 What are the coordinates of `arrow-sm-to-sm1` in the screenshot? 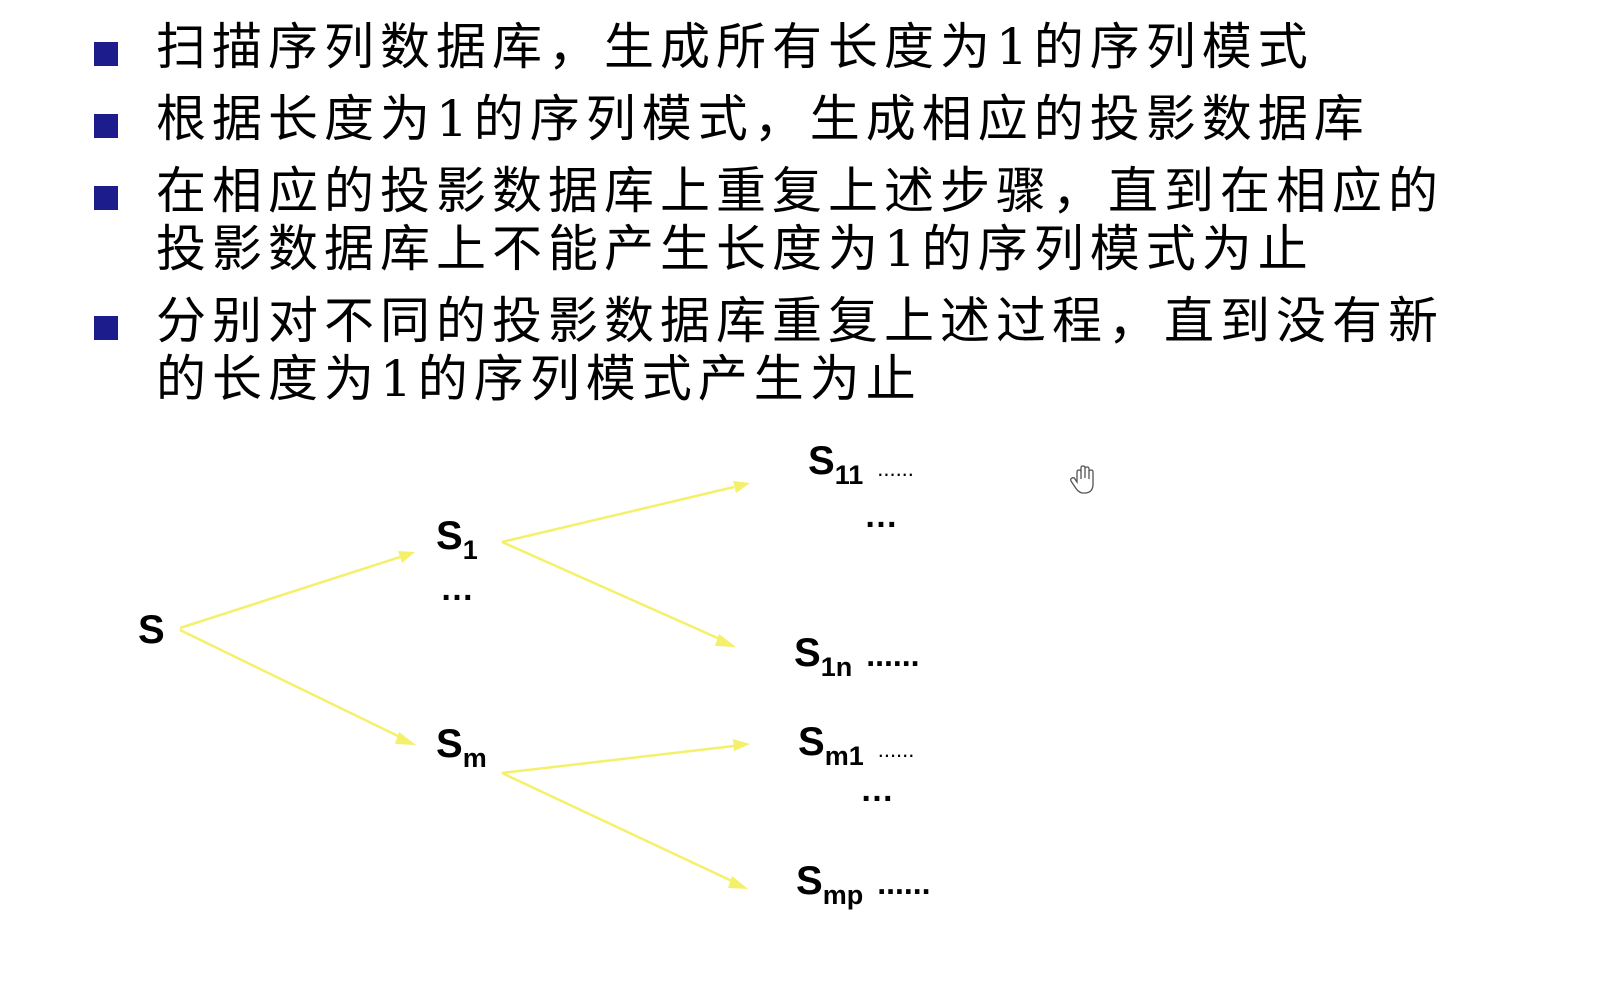 It's located at (618, 759).